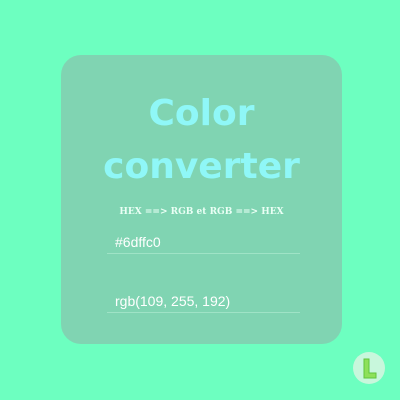 Image resolution: width=400 pixels, height=400 pixels. What do you see at coordinates (203, 242) in the screenshot?
I see `hex-input` at bounding box center [203, 242].